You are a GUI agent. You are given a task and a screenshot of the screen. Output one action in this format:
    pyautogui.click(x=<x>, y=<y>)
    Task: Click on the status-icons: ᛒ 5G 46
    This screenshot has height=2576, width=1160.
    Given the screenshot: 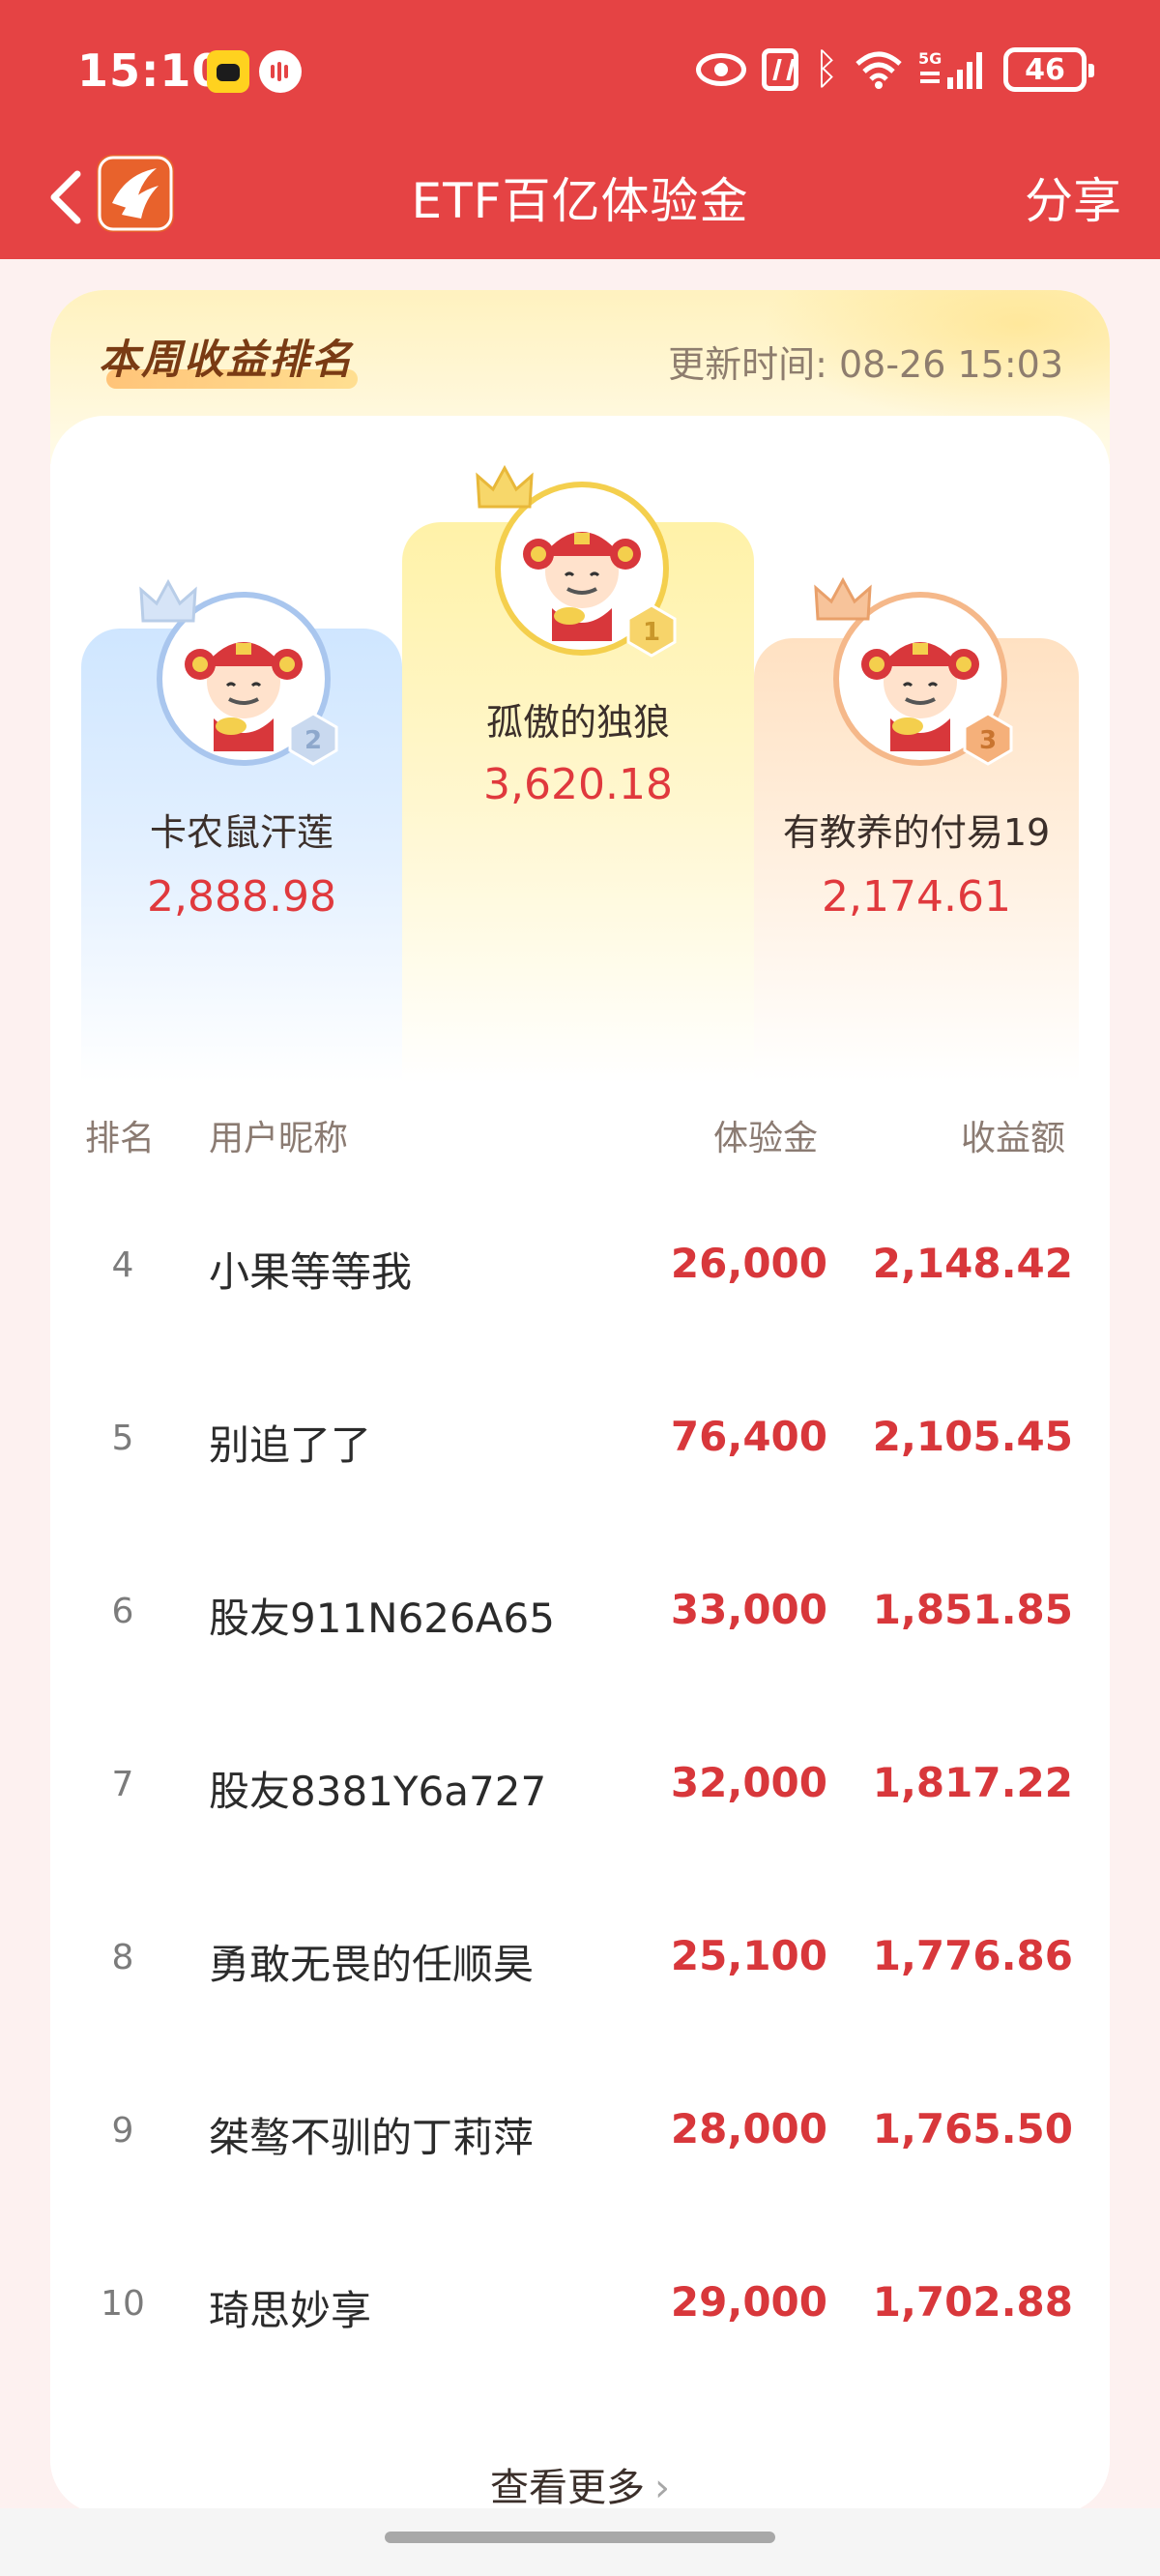 What is the action you would take?
    pyautogui.click(x=895, y=70)
    